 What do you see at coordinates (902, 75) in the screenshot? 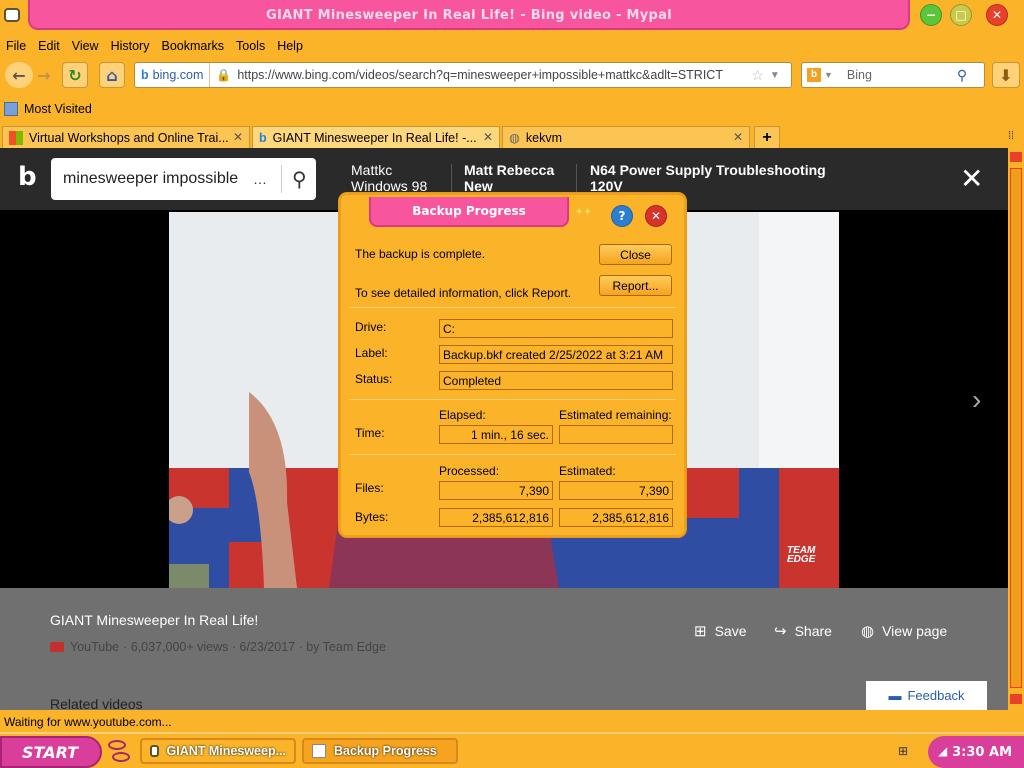
I see `search-input: Bing` at bounding box center [902, 75].